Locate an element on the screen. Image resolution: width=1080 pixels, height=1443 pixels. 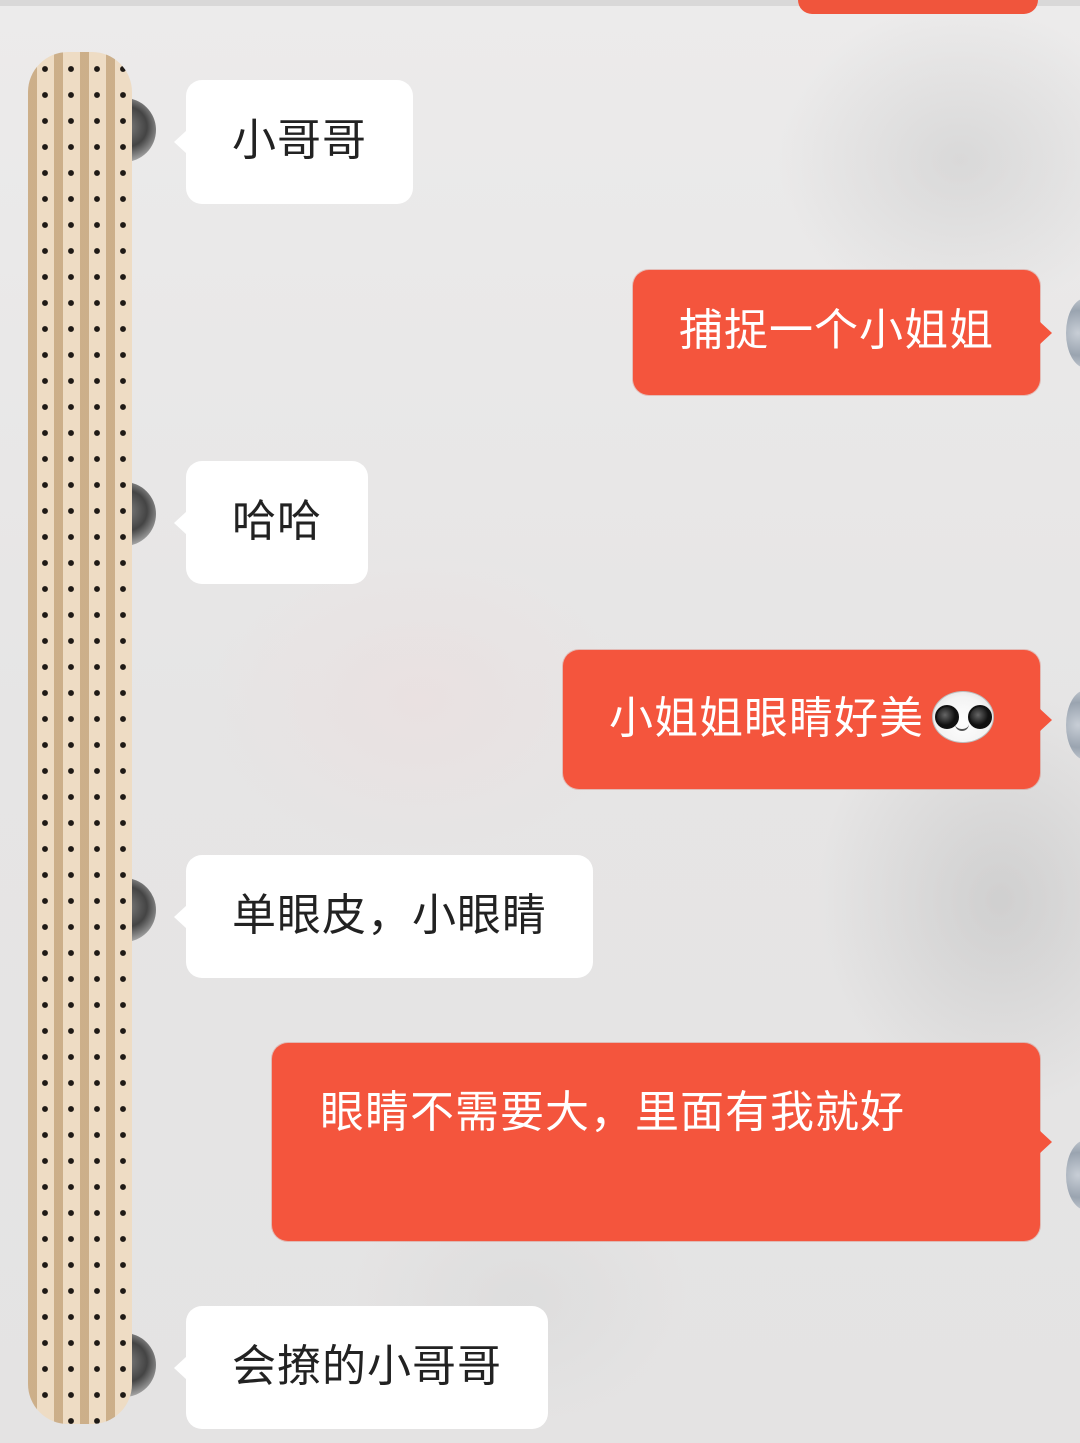
message-text: 捕捉一个小姐姐 is located at coordinates (836, 330).